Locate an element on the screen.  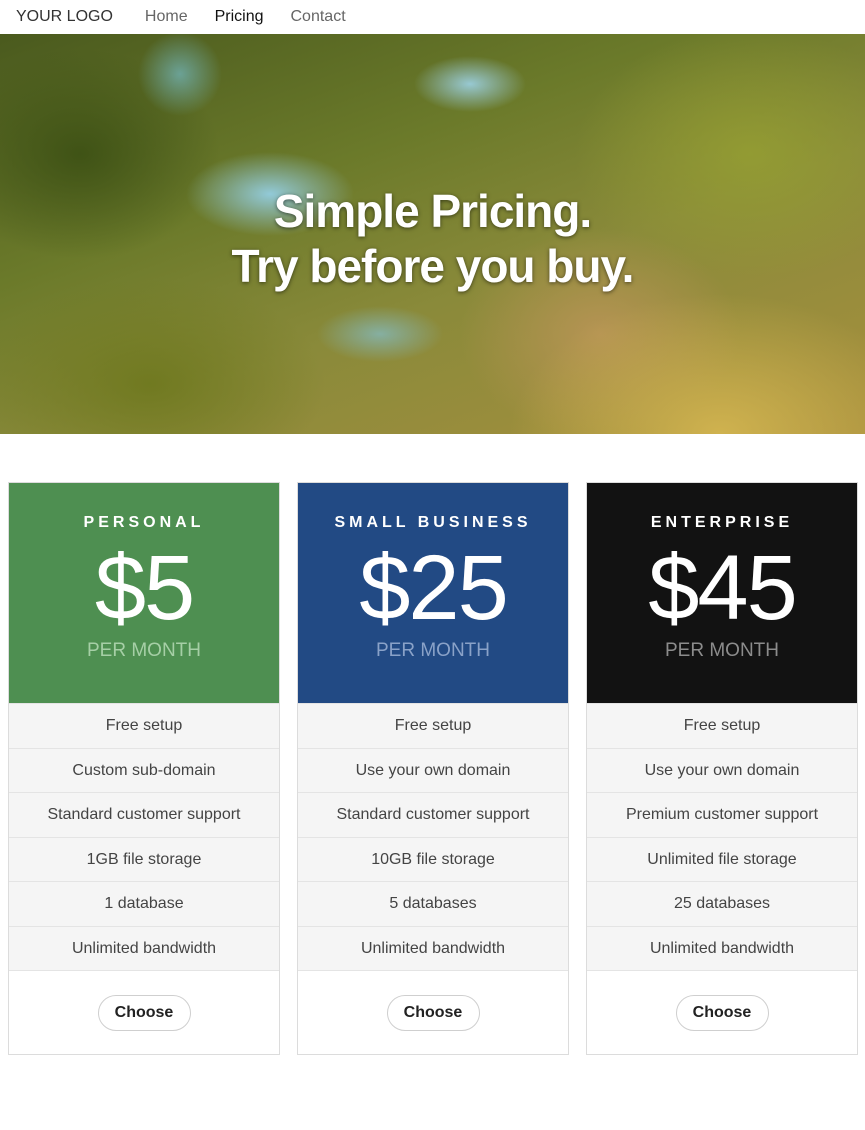
feature-item: Custom sub-domain is located at coordinates (144, 769).